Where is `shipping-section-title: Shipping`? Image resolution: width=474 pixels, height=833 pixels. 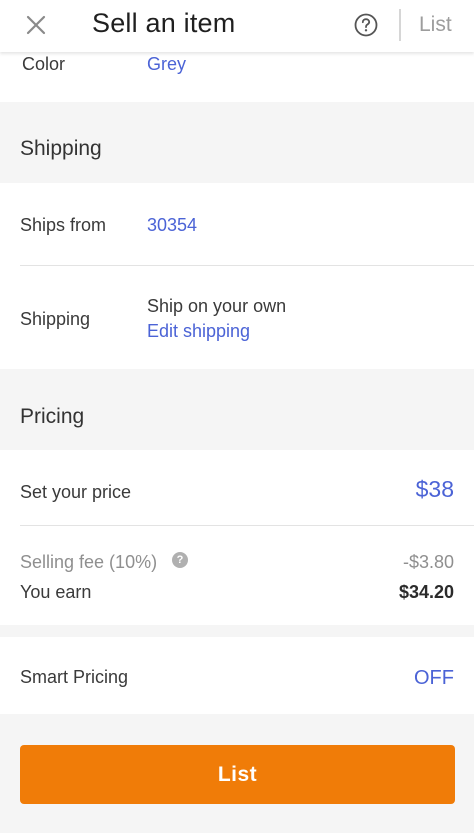 shipping-section-title: Shipping is located at coordinates (61, 148).